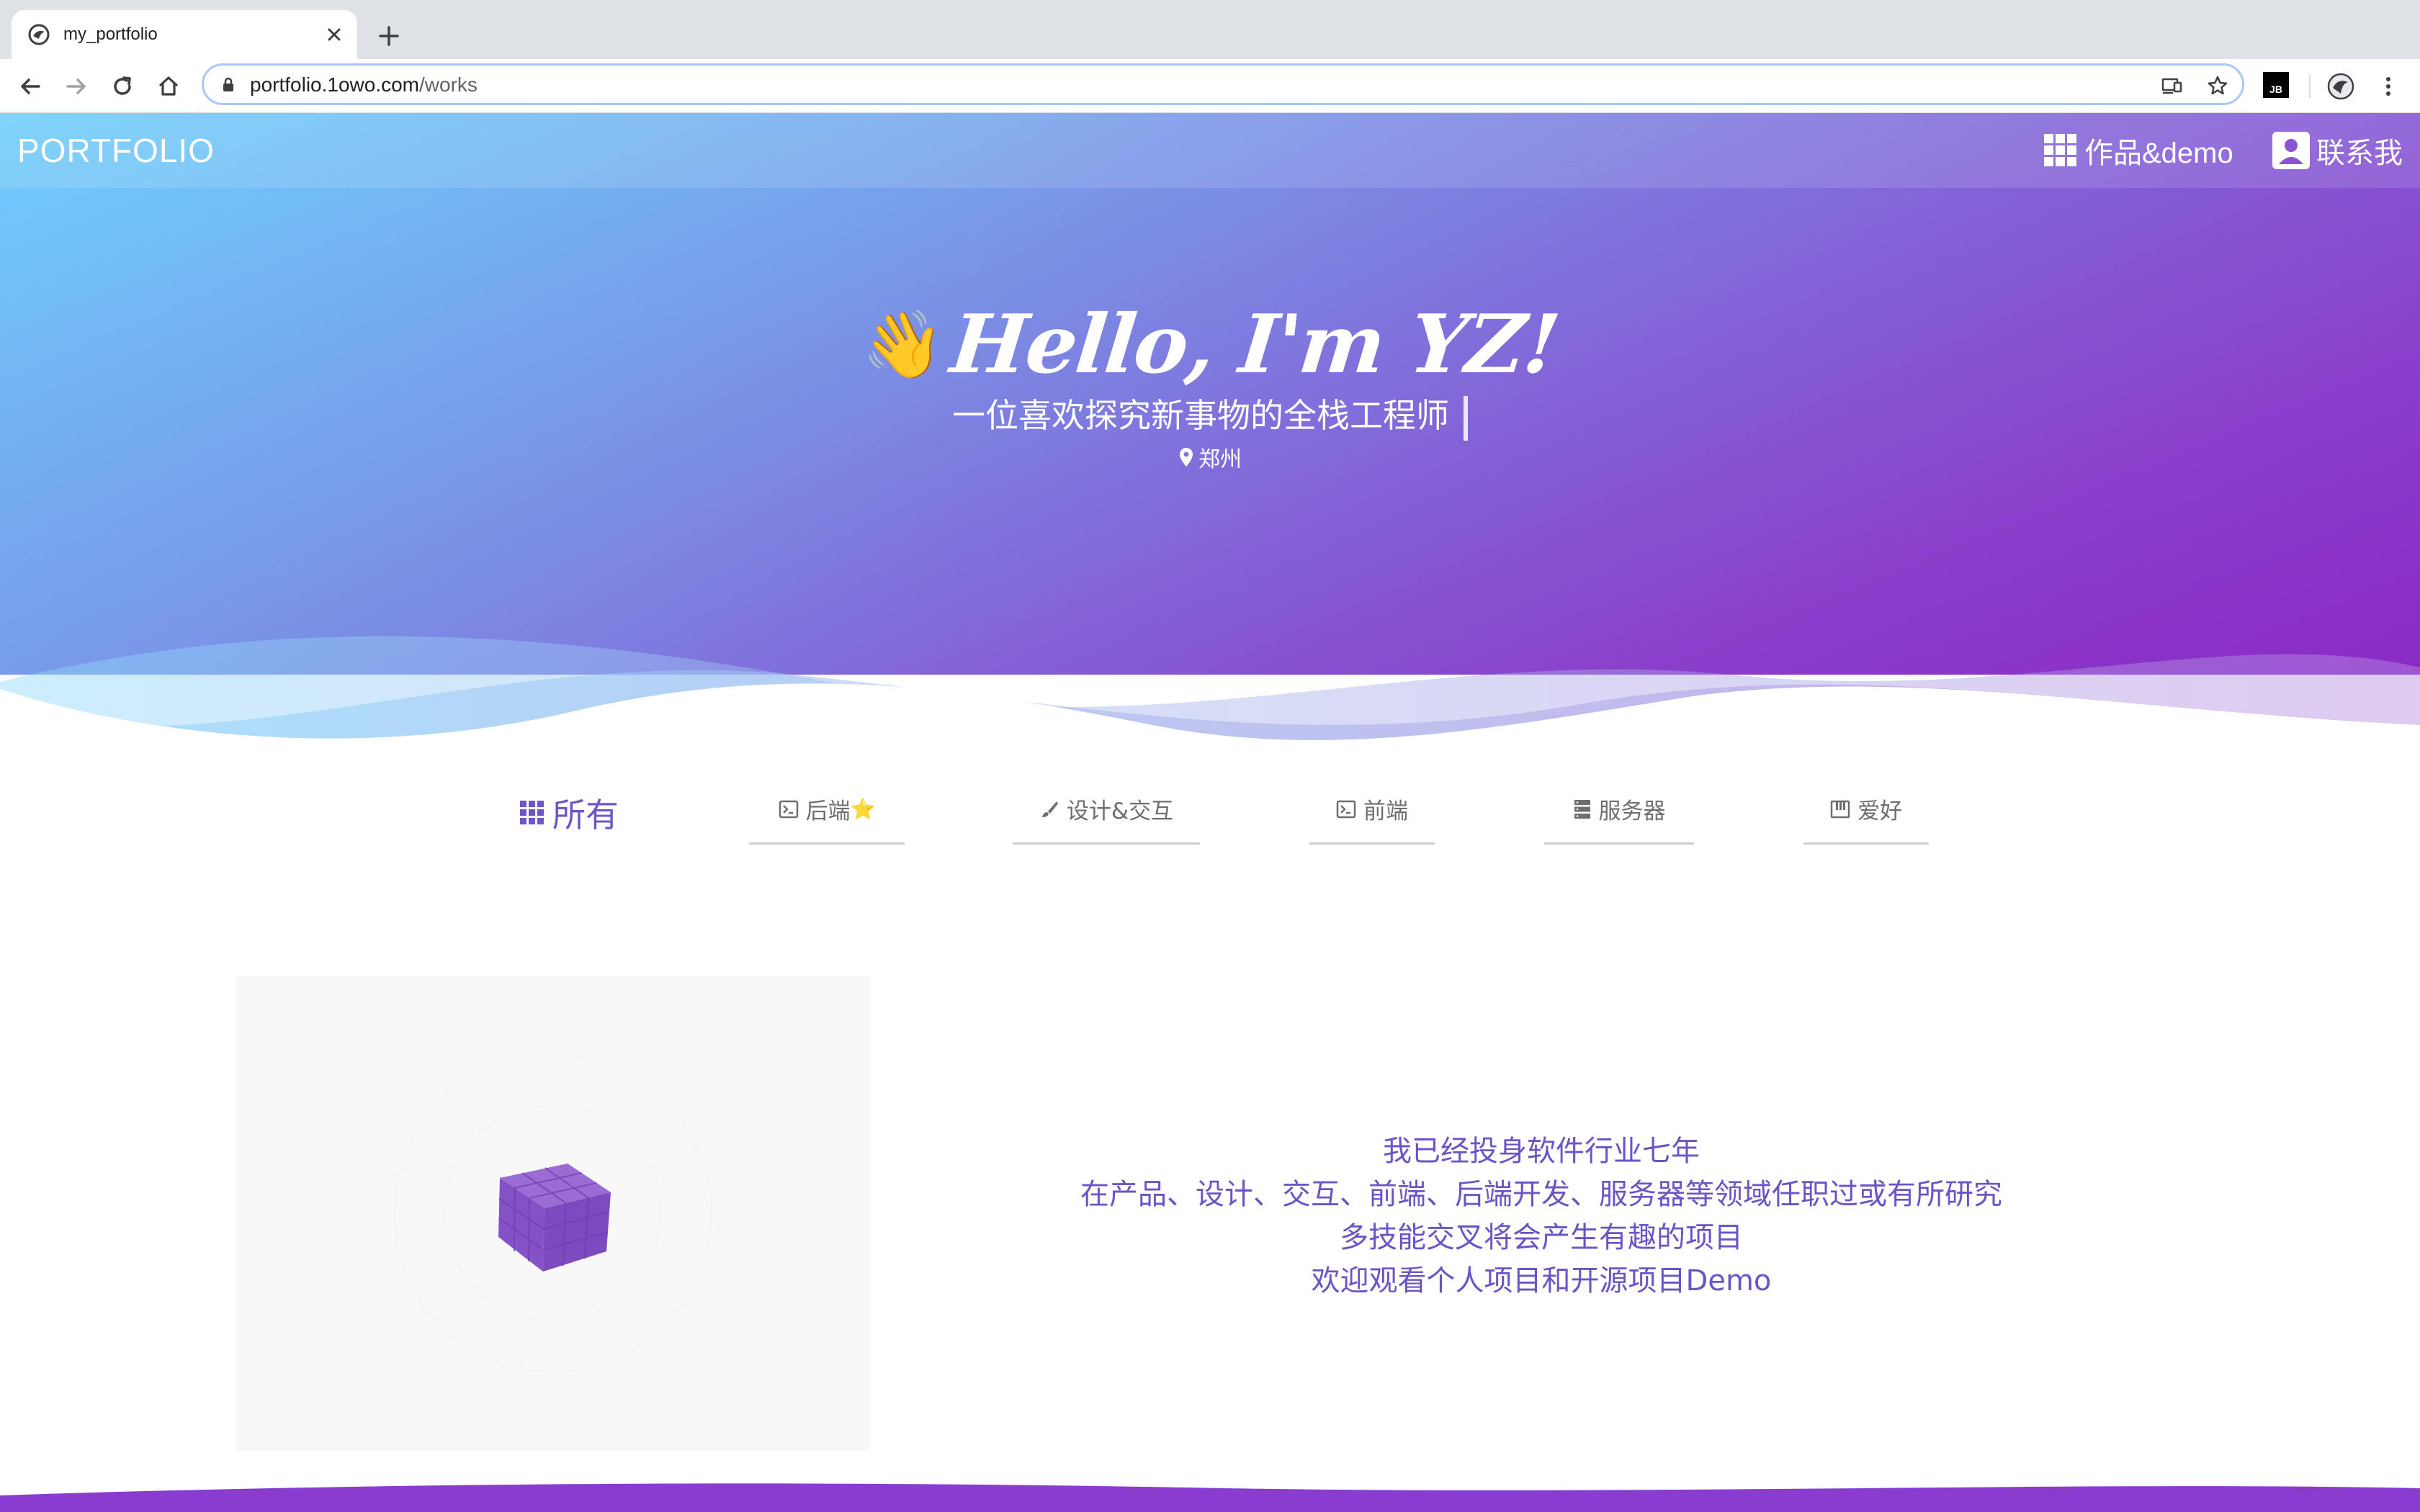 This screenshot has width=2420, height=1512. What do you see at coordinates (1210, 29) in the screenshot?
I see `browser-tabstrip: my_portfolio` at bounding box center [1210, 29].